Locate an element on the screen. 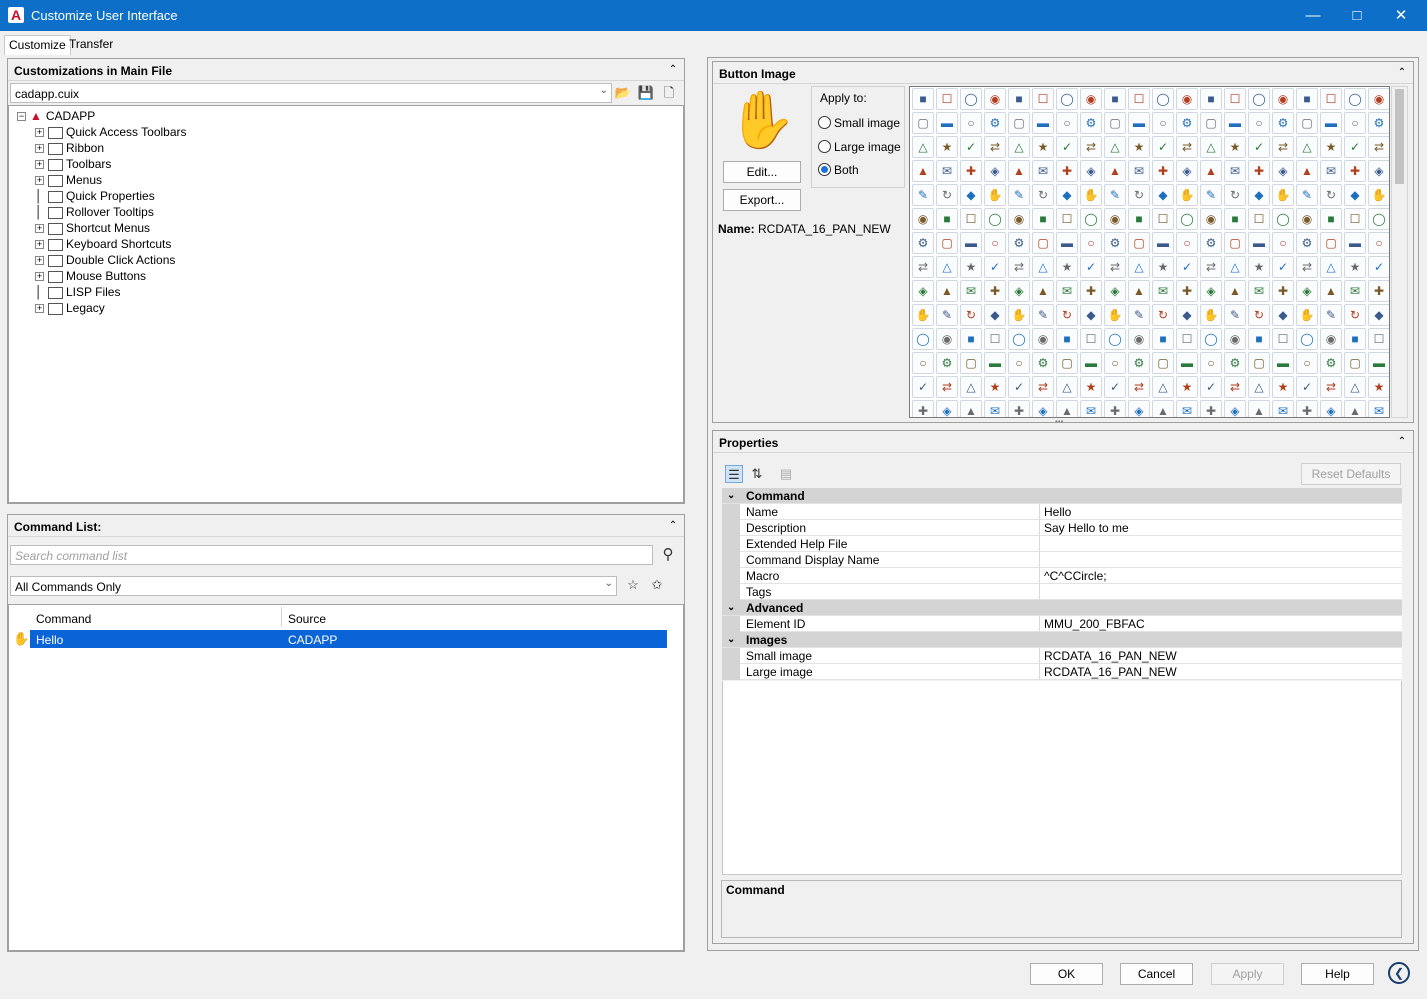 Image resolution: width=1427 pixels, height=999 pixels. tree-item-shortcut-menus: + Shortcut Menus is located at coordinates (92, 228).